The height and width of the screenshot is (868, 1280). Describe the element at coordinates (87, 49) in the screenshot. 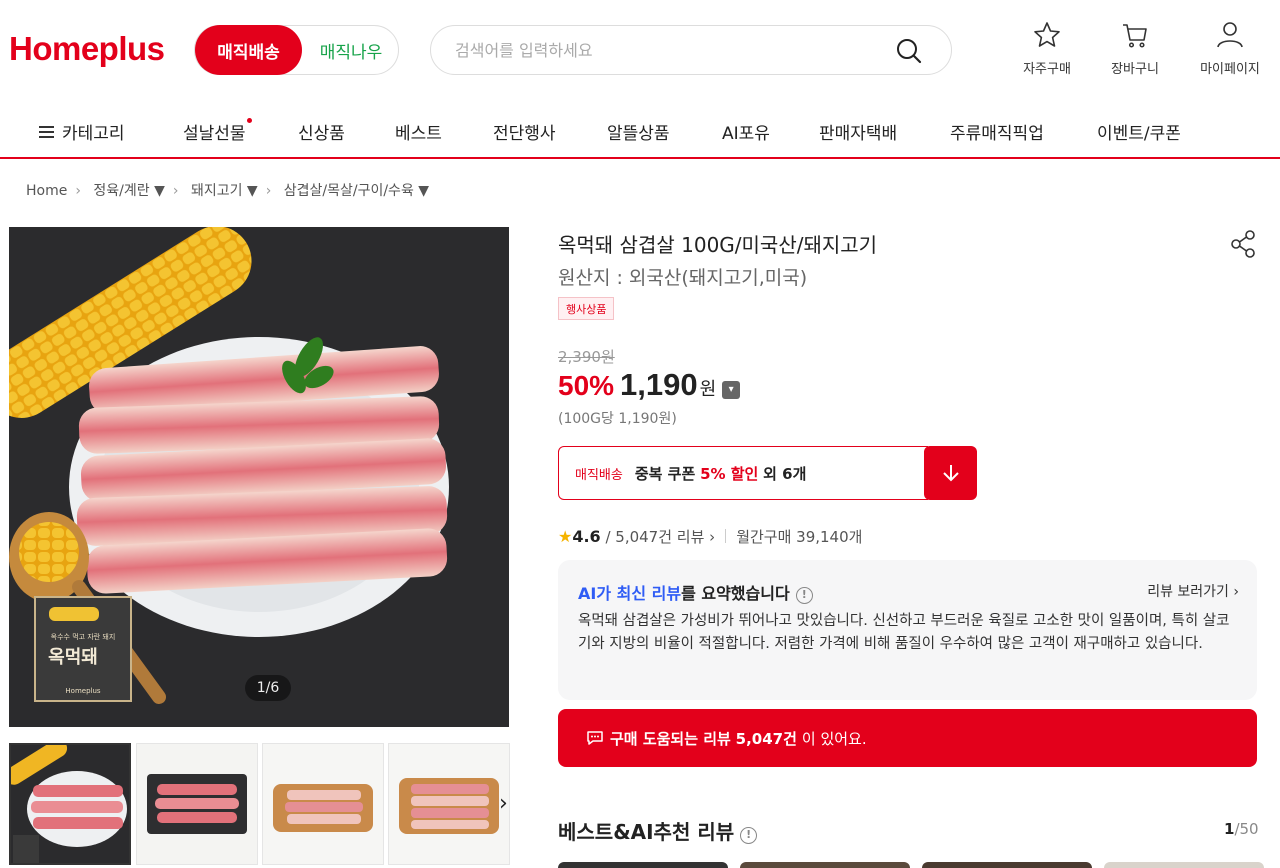

I see `homeplus-logo: Homeplus` at that location.